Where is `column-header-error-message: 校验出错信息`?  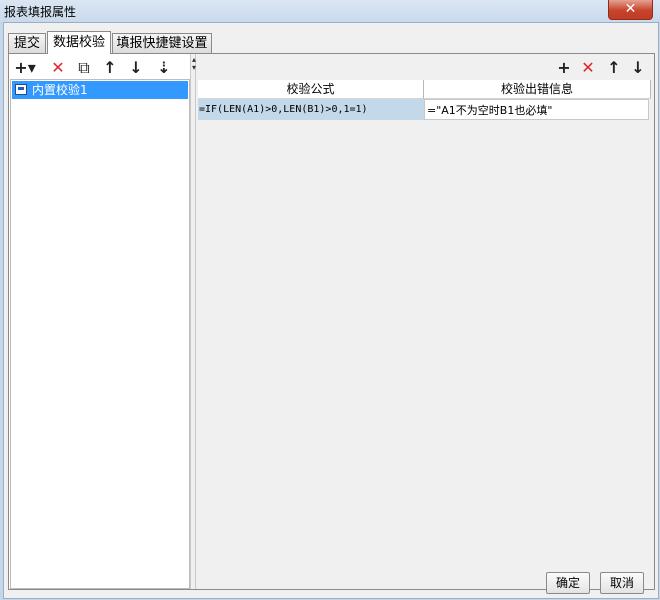
column-header-error-message: 校验出错信息 is located at coordinates (537, 89).